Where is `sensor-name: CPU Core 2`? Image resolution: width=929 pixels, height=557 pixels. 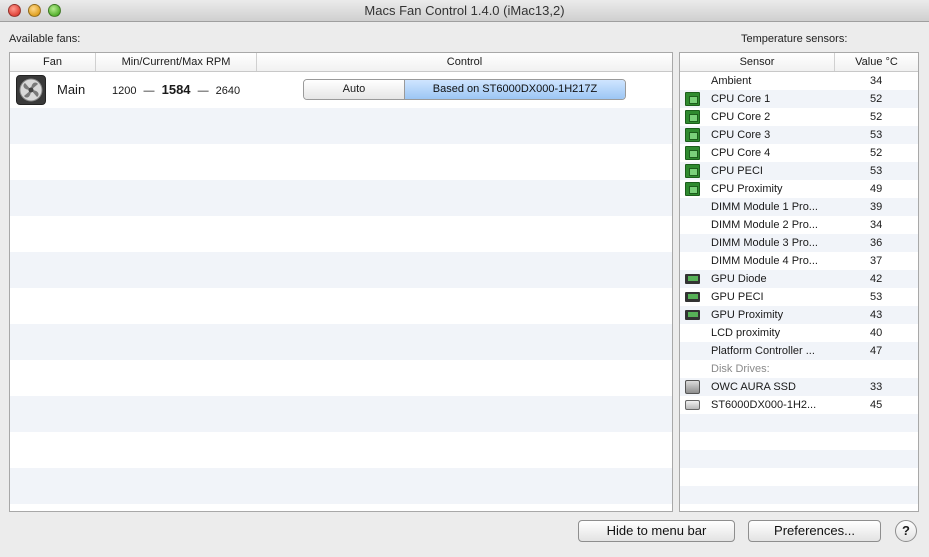
sensor-name: CPU Core 2 is located at coordinates (741, 117).